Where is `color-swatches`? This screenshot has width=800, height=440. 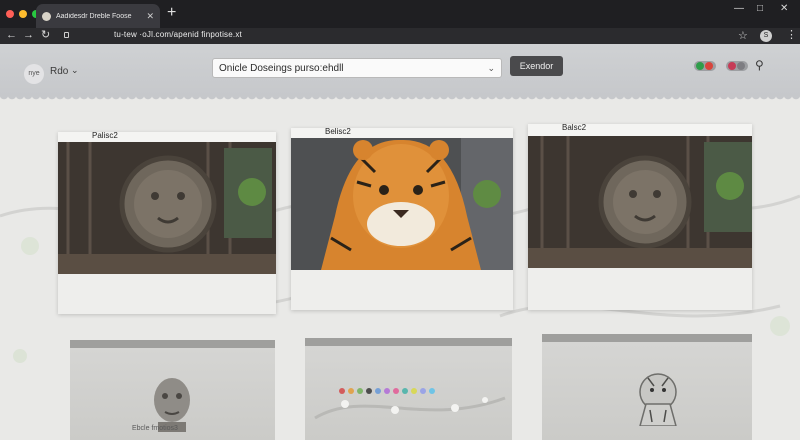 color-swatches is located at coordinates (387, 391).